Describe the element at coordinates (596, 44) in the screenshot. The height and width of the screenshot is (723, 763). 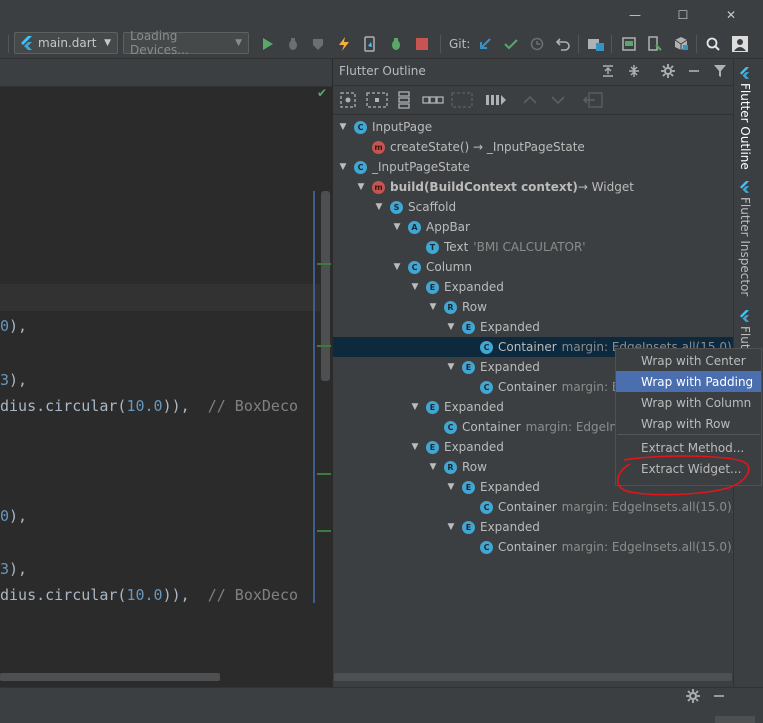
I see `project-structure-icon` at that location.